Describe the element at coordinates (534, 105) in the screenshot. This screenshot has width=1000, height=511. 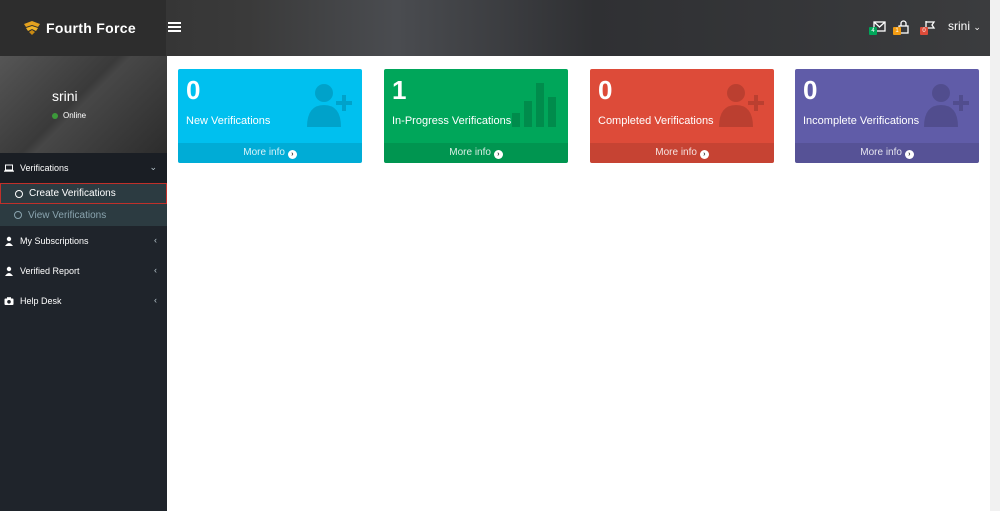
I see `bar-chart-icon` at that location.